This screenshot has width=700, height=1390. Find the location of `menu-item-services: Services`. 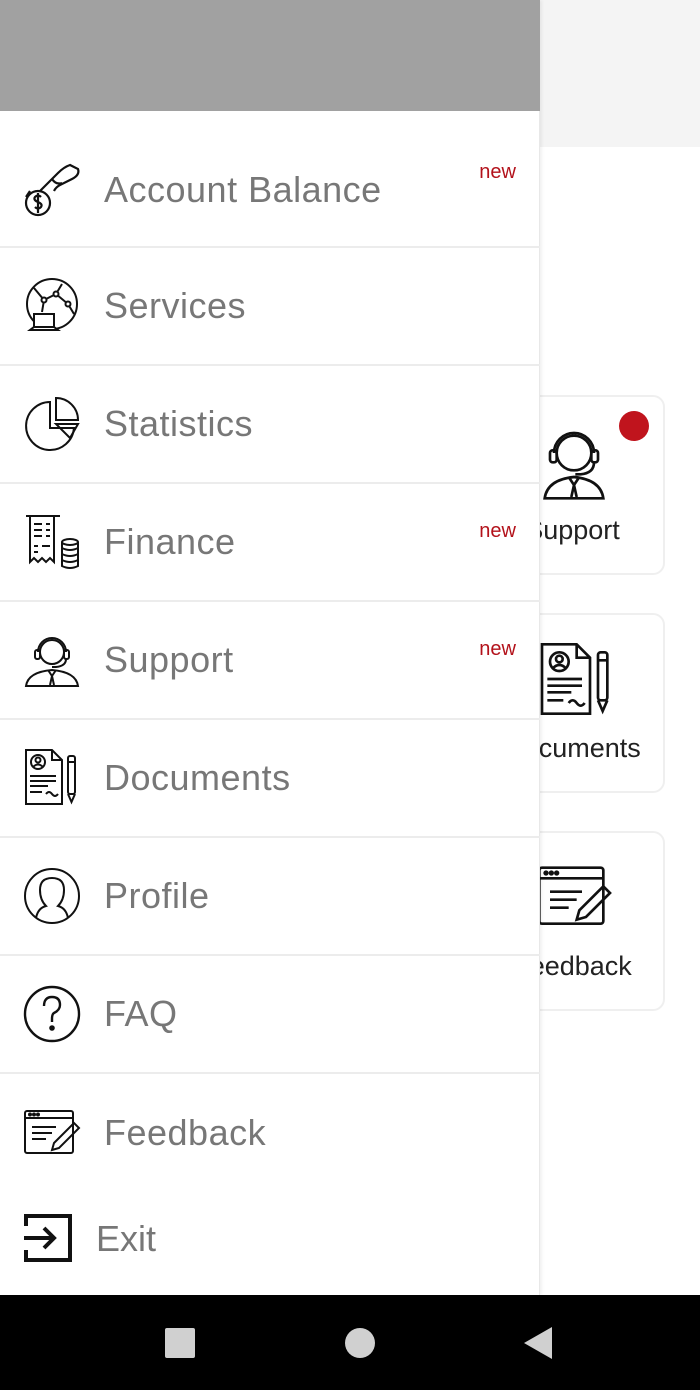

menu-item-services: Services is located at coordinates (270, 307).